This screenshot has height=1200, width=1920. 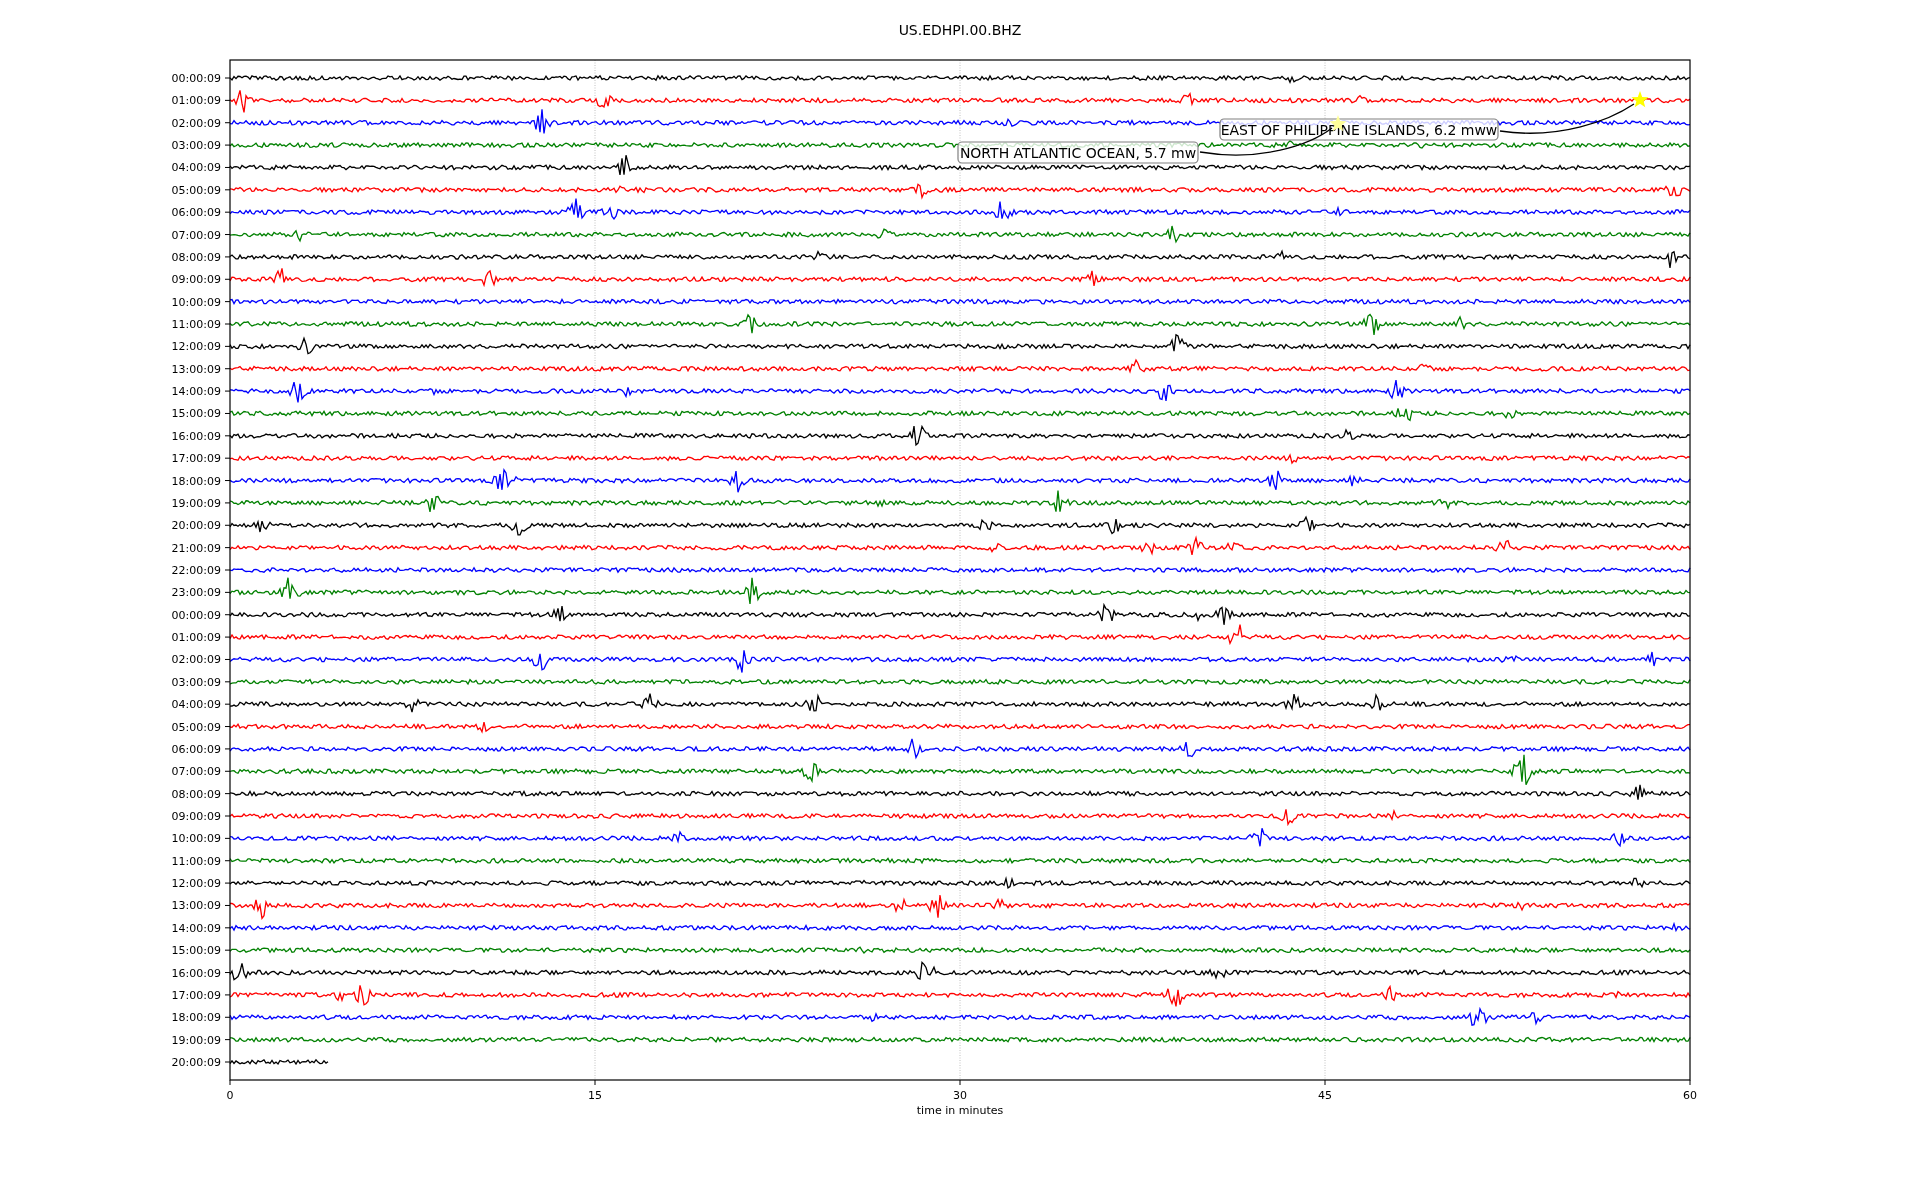 What do you see at coordinates (1359, 129) in the screenshot?
I see `annotation-label: EAST OF PHILIPPINE ISLANDS, 6.2 mww` at bounding box center [1359, 129].